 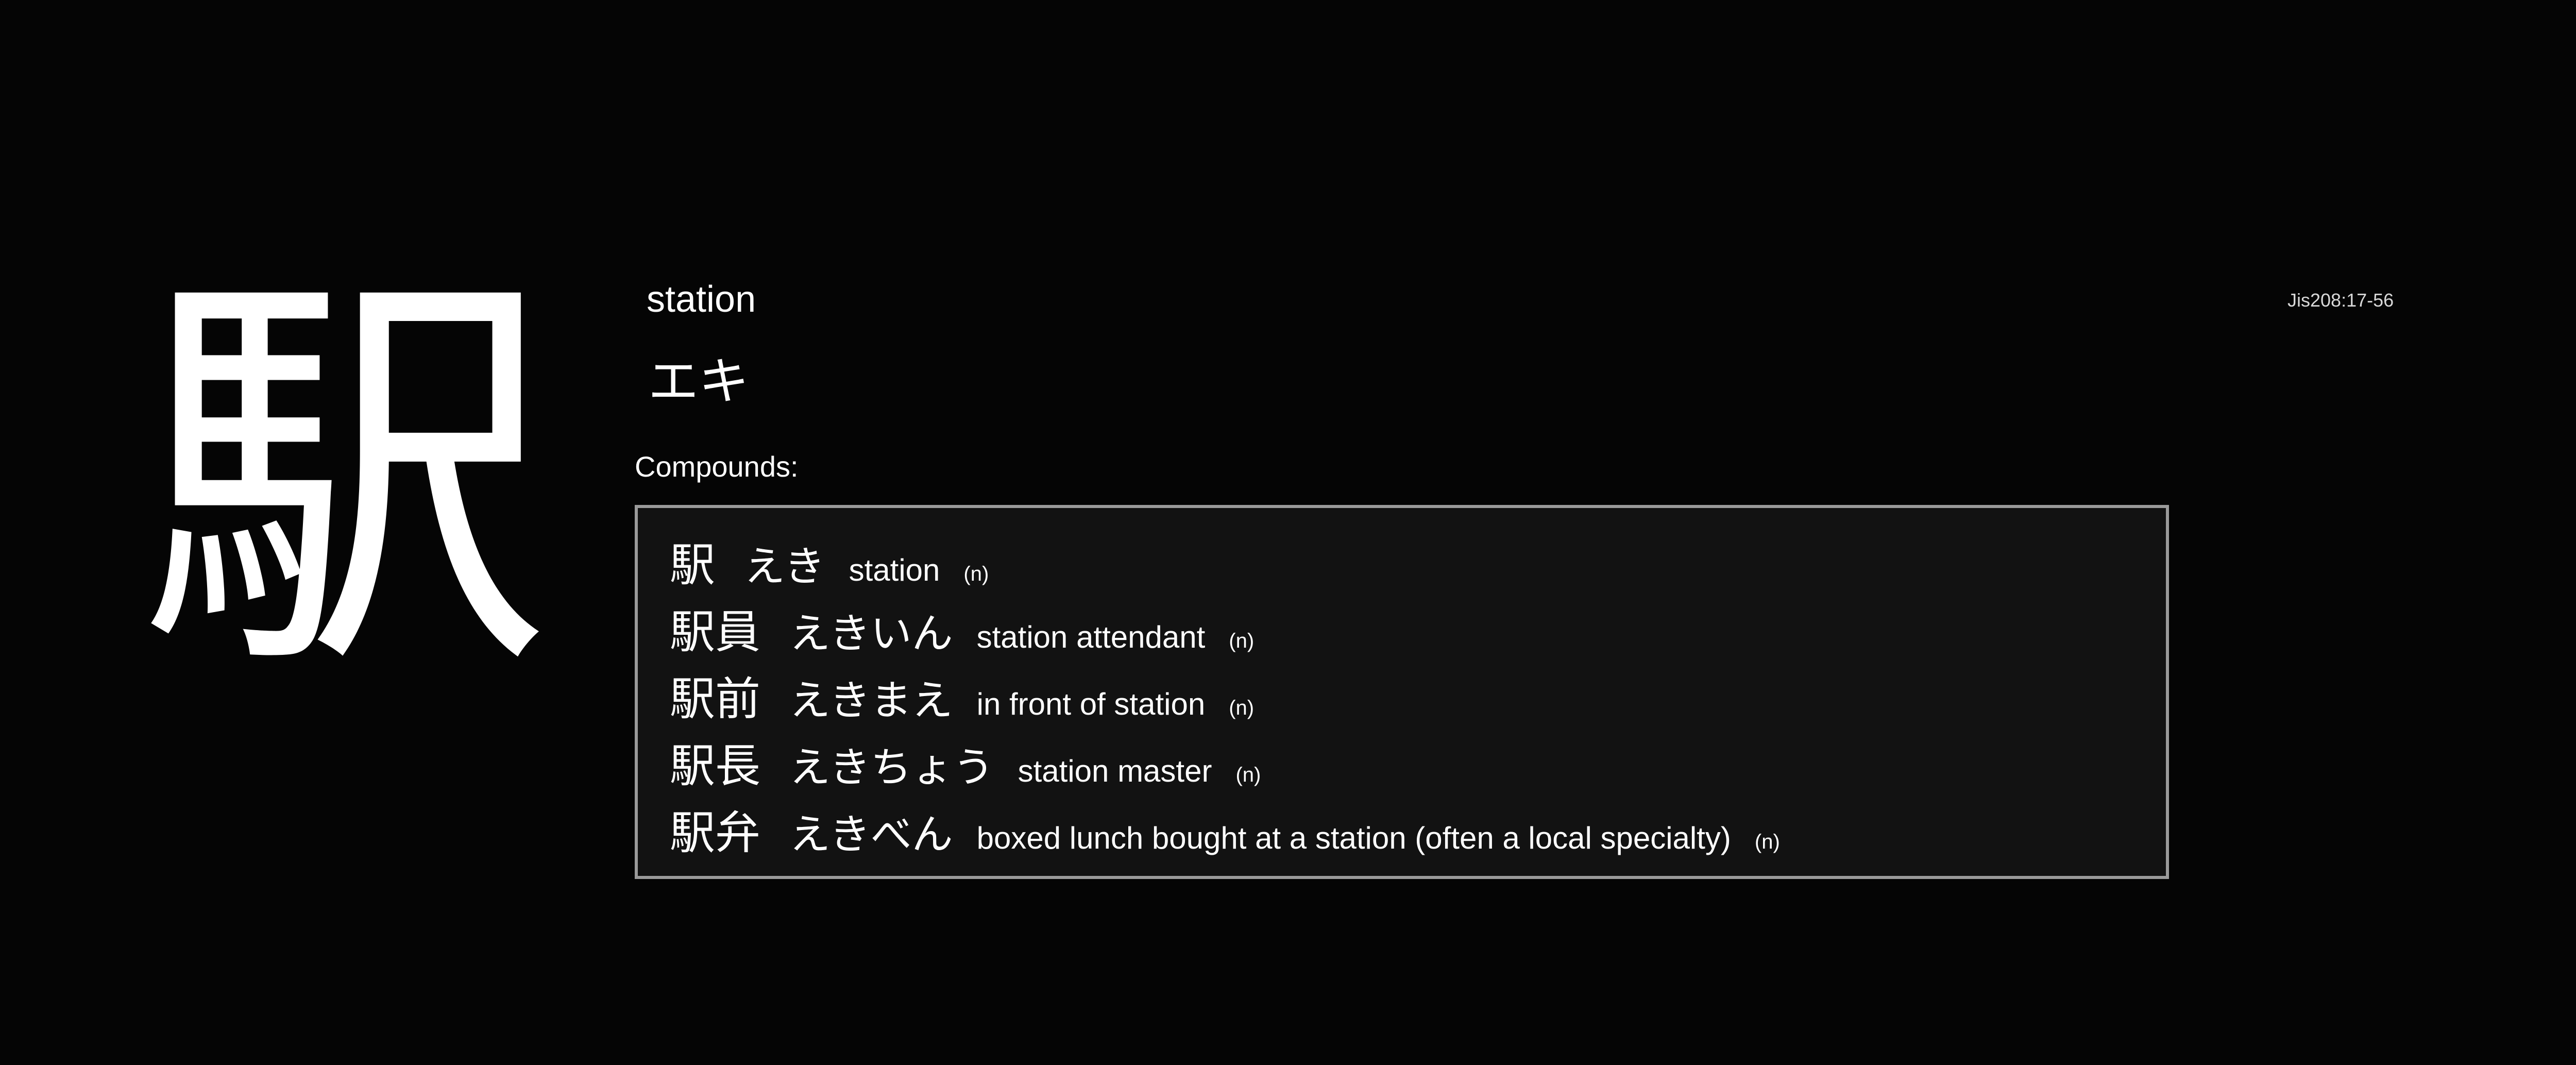 I want to click on kanji-reading: エキ, so click(x=699, y=381).